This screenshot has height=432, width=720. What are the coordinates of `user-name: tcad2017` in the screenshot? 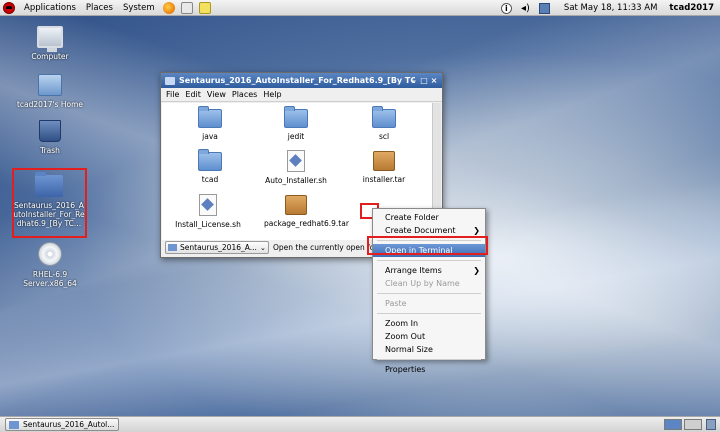 It's located at (691, 8).